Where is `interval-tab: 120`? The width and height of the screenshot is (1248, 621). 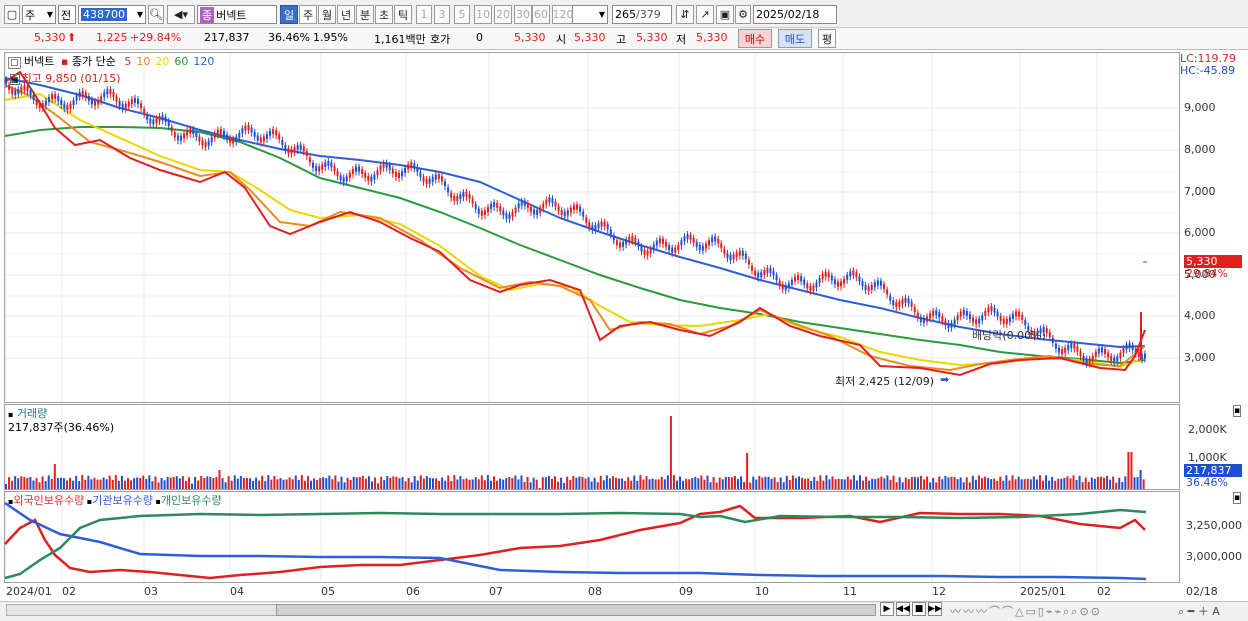
interval-tab: 120 is located at coordinates (563, 14).